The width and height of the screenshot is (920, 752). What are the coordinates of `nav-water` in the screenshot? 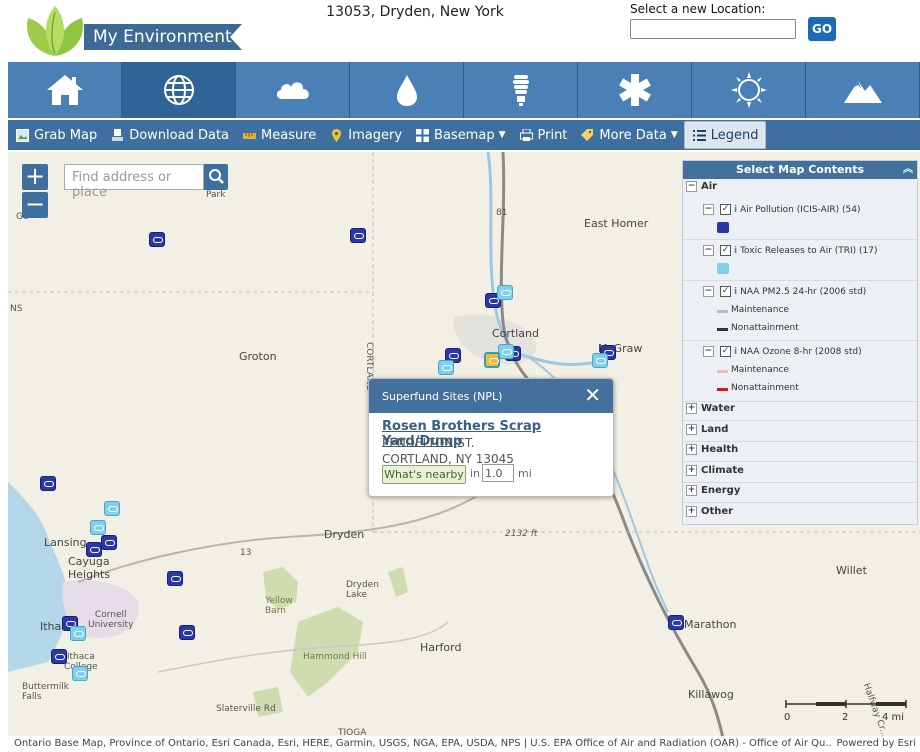 It's located at (407, 90).